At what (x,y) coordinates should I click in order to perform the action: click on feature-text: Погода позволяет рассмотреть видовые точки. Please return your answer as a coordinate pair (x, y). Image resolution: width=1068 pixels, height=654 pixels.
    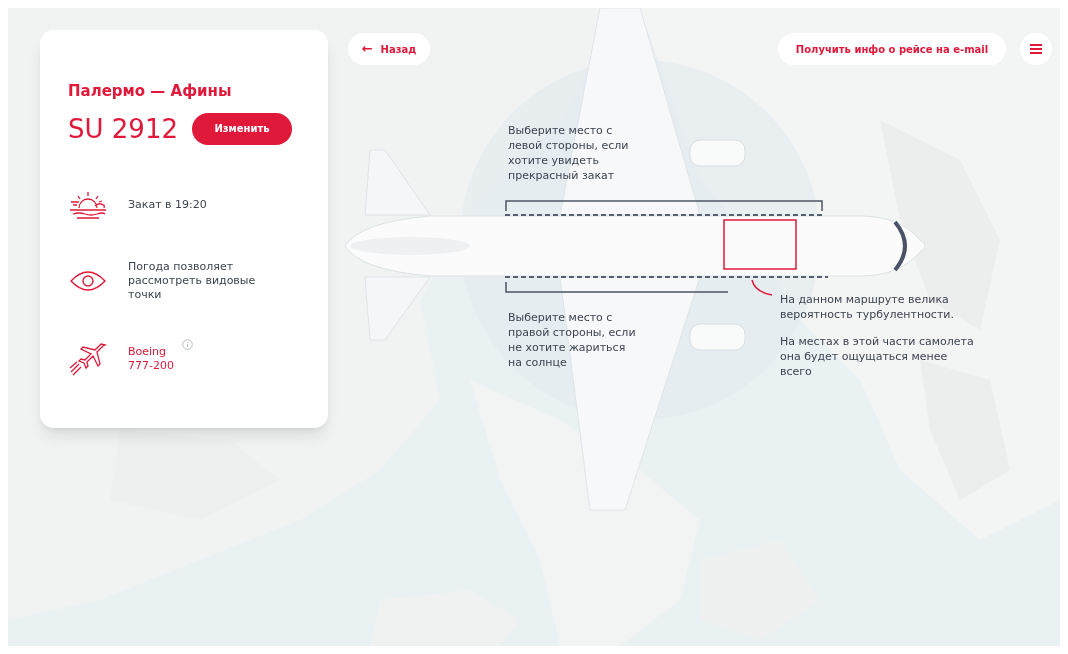
    Looking at the image, I should click on (192, 280).